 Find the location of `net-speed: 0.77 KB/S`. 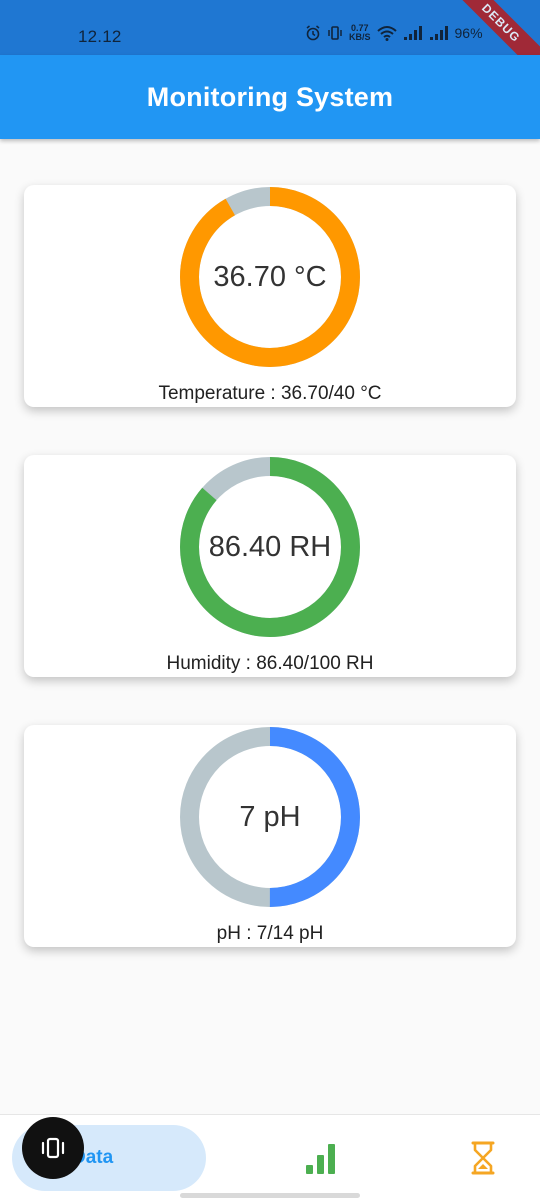

net-speed: 0.77 KB/S is located at coordinates (360, 32).